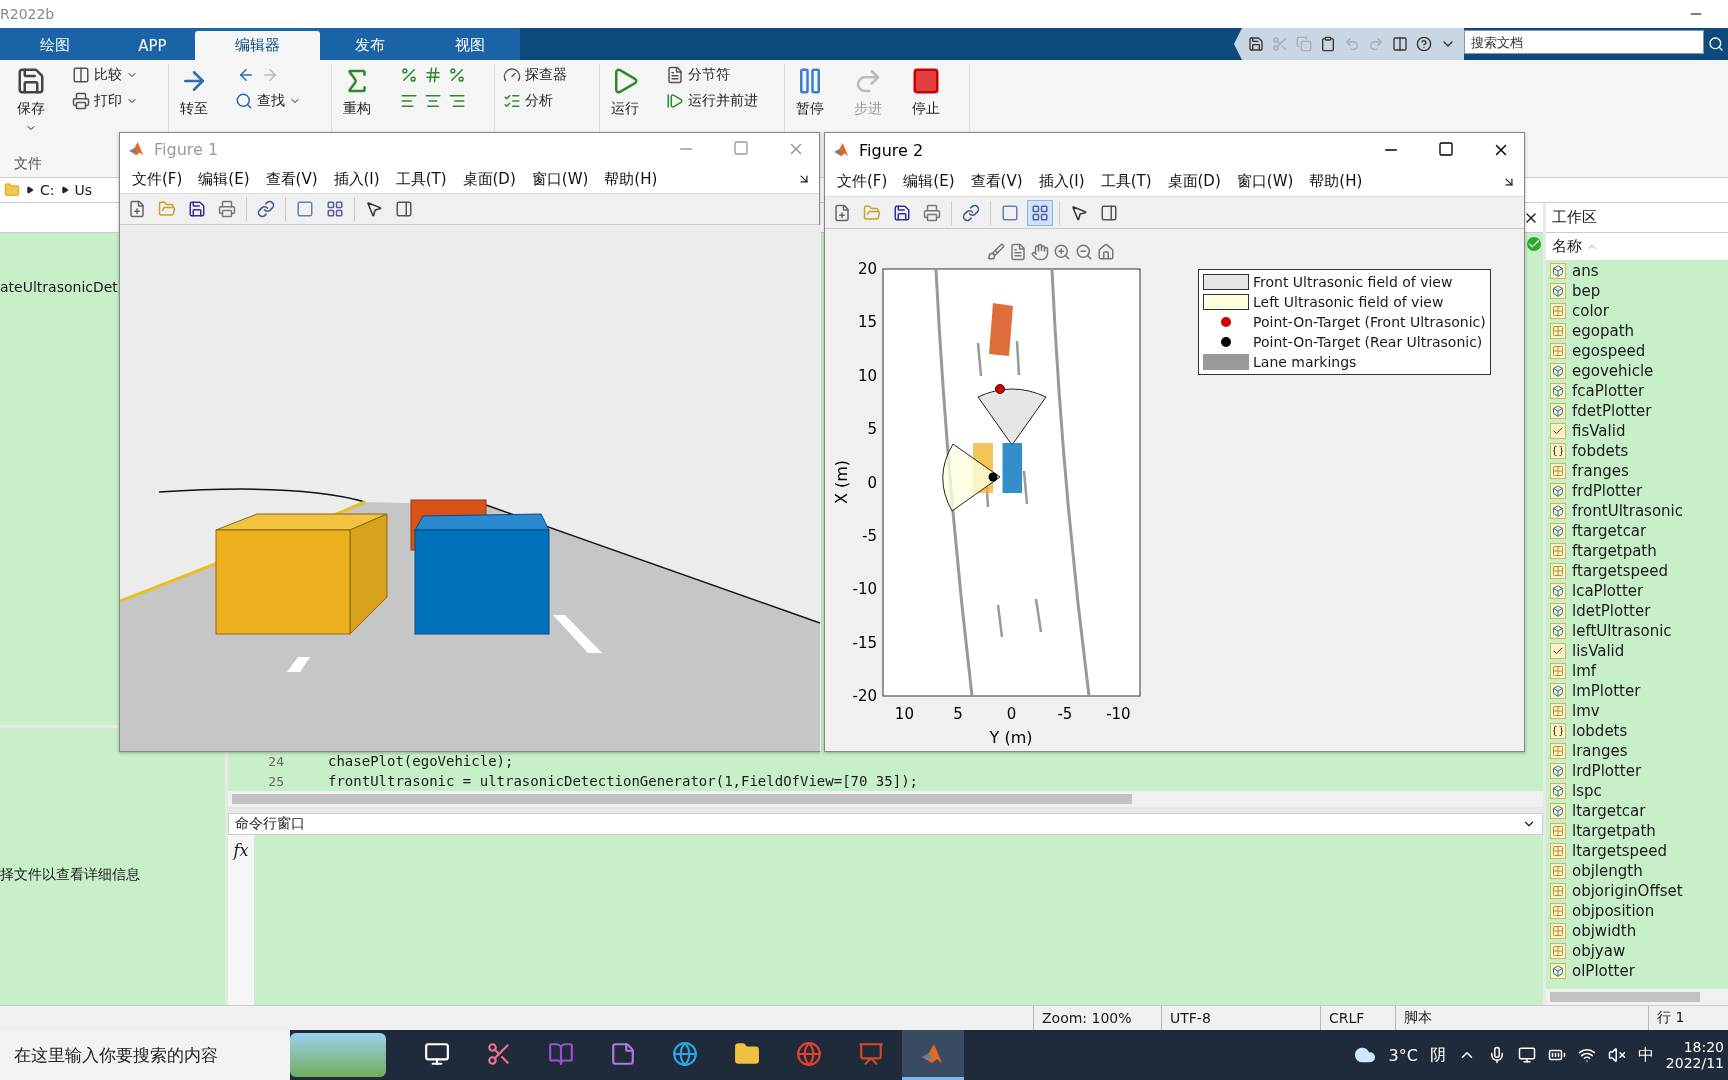 The image size is (1728, 1080). What do you see at coordinates (1062, 252) in the screenshot?
I see `zoom-in-icon` at bounding box center [1062, 252].